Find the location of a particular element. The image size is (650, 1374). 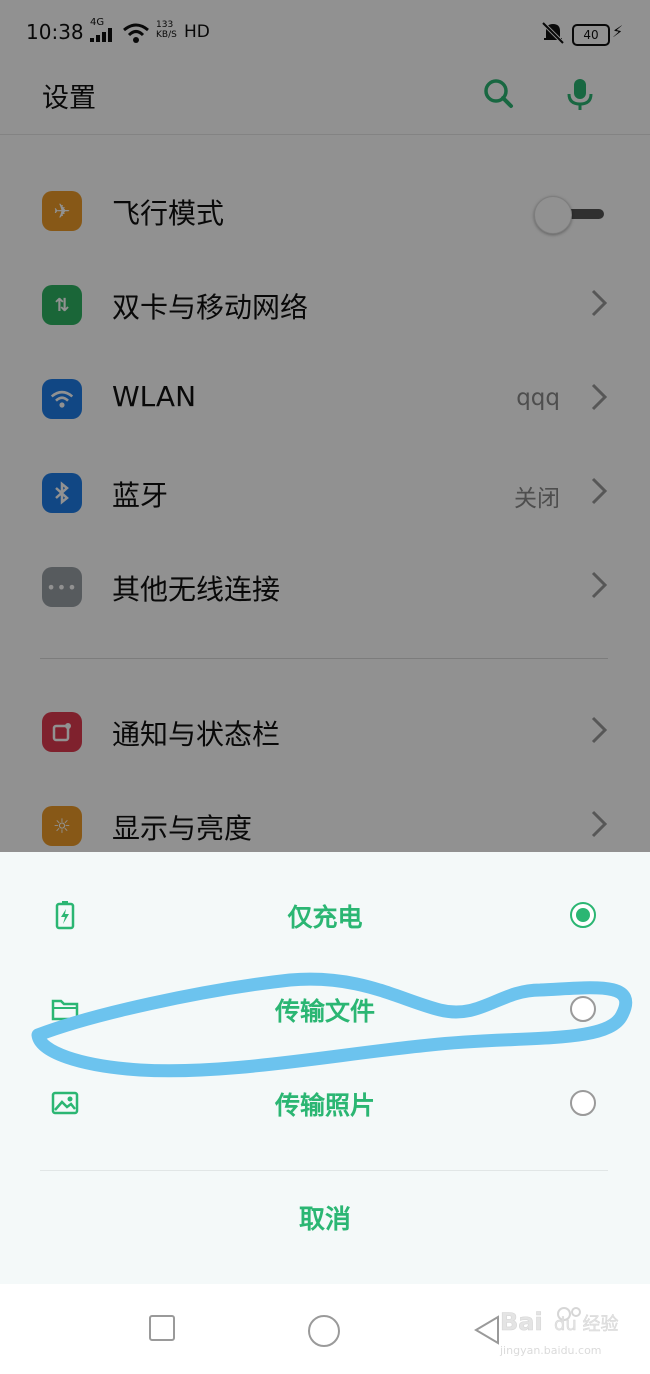

home-circle-icon is located at coordinates (324, 1331).